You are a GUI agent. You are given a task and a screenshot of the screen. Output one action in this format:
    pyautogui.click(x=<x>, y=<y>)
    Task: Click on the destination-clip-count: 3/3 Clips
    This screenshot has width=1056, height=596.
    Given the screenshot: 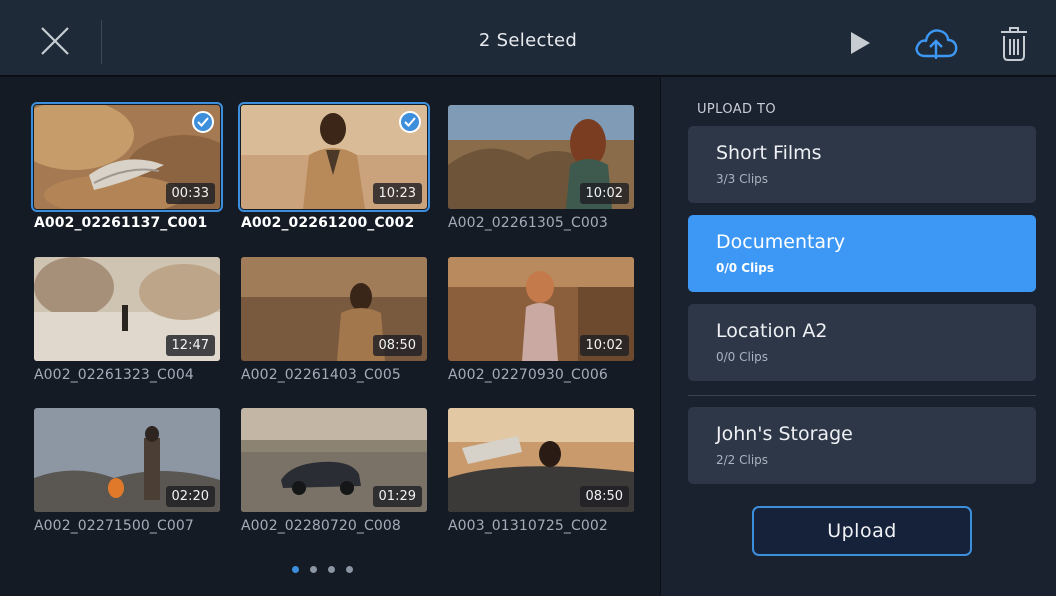 What is the action you would take?
    pyautogui.click(x=742, y=179)
    